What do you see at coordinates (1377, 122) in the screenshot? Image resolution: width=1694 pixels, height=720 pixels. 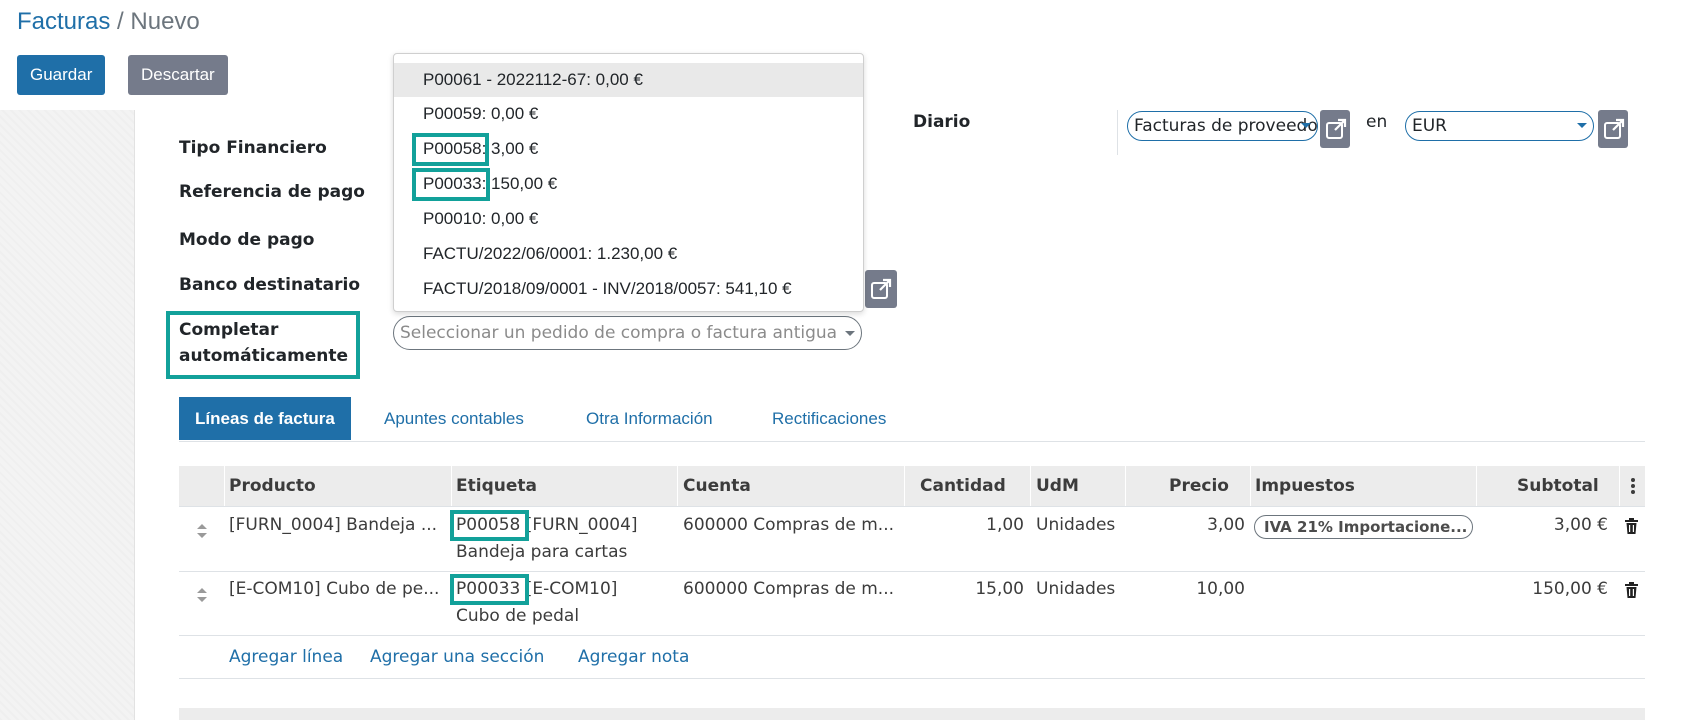 I see `label-en: en` at bounding box center [1377, 122].